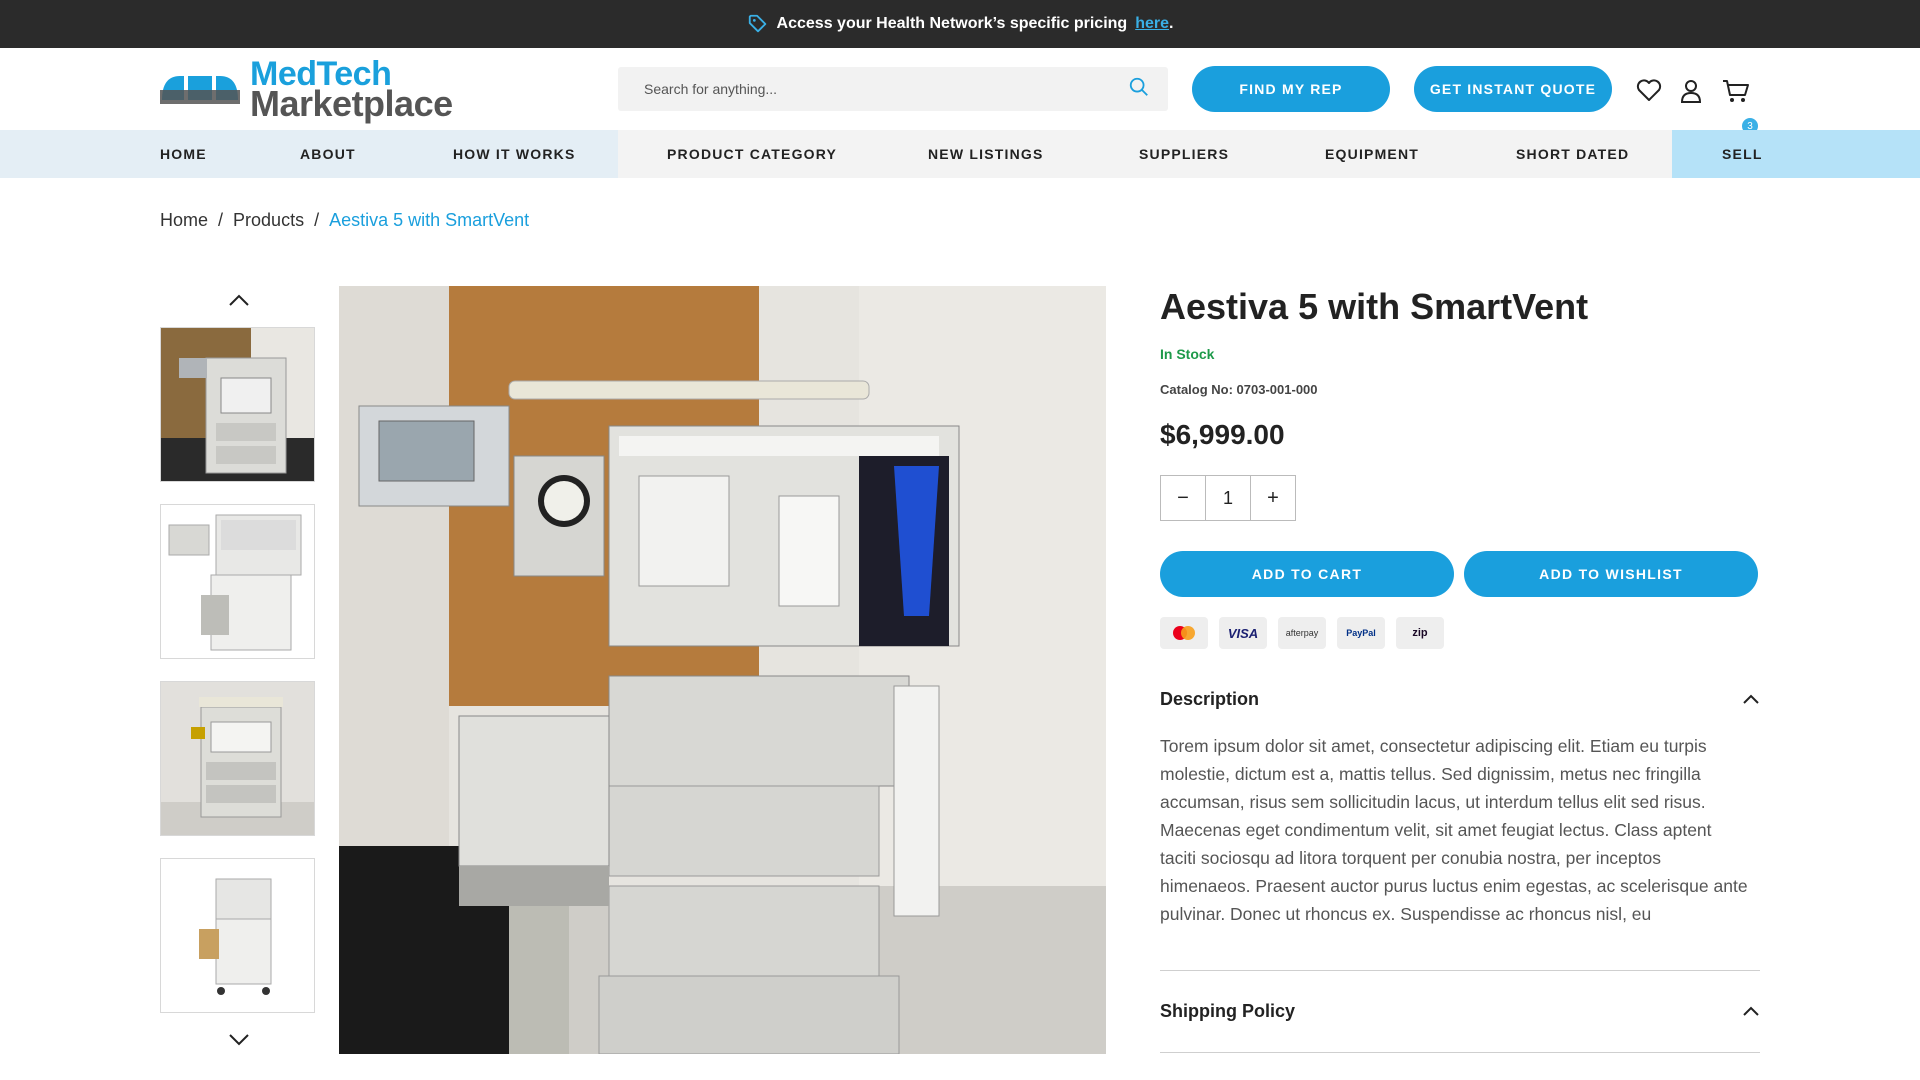 The width and height of the screenshot is (1920, 1080). I want to click on logo: MedTech Marketplace, so click(390, 90).